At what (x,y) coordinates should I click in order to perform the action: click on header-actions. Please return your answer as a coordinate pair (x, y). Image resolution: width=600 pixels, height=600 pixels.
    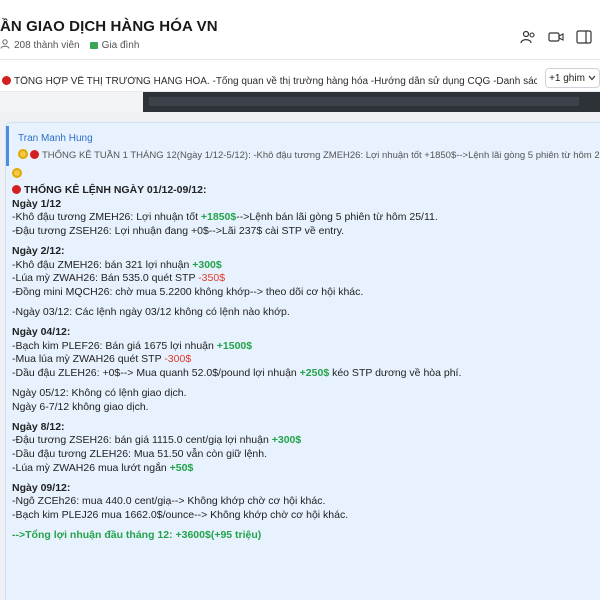
    Looking at the image, I should click on (556, 37).